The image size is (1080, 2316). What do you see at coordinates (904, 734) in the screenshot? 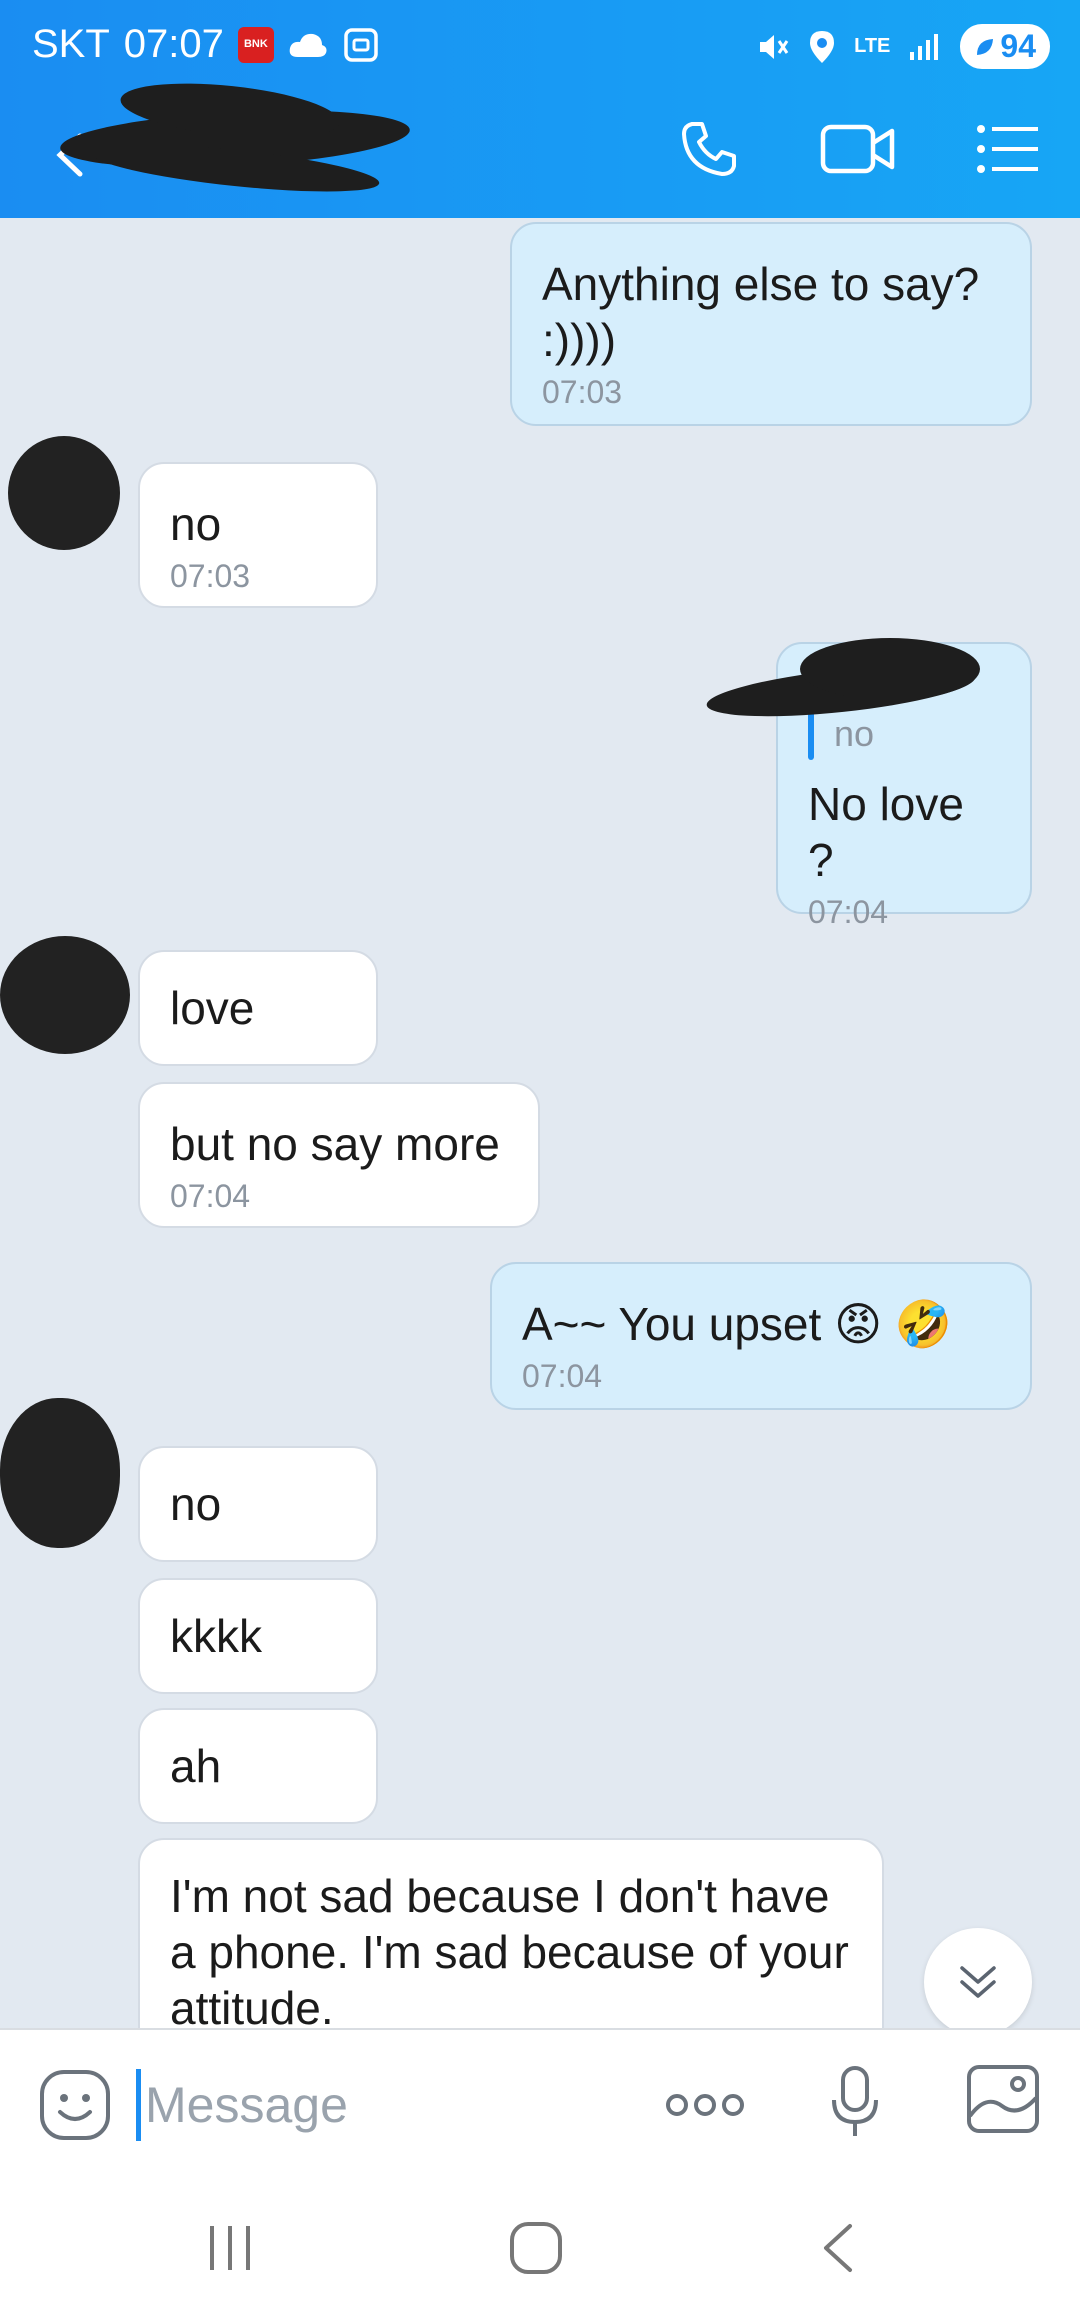
I see `quoted-reply: no` at bounding box center [904, 734].